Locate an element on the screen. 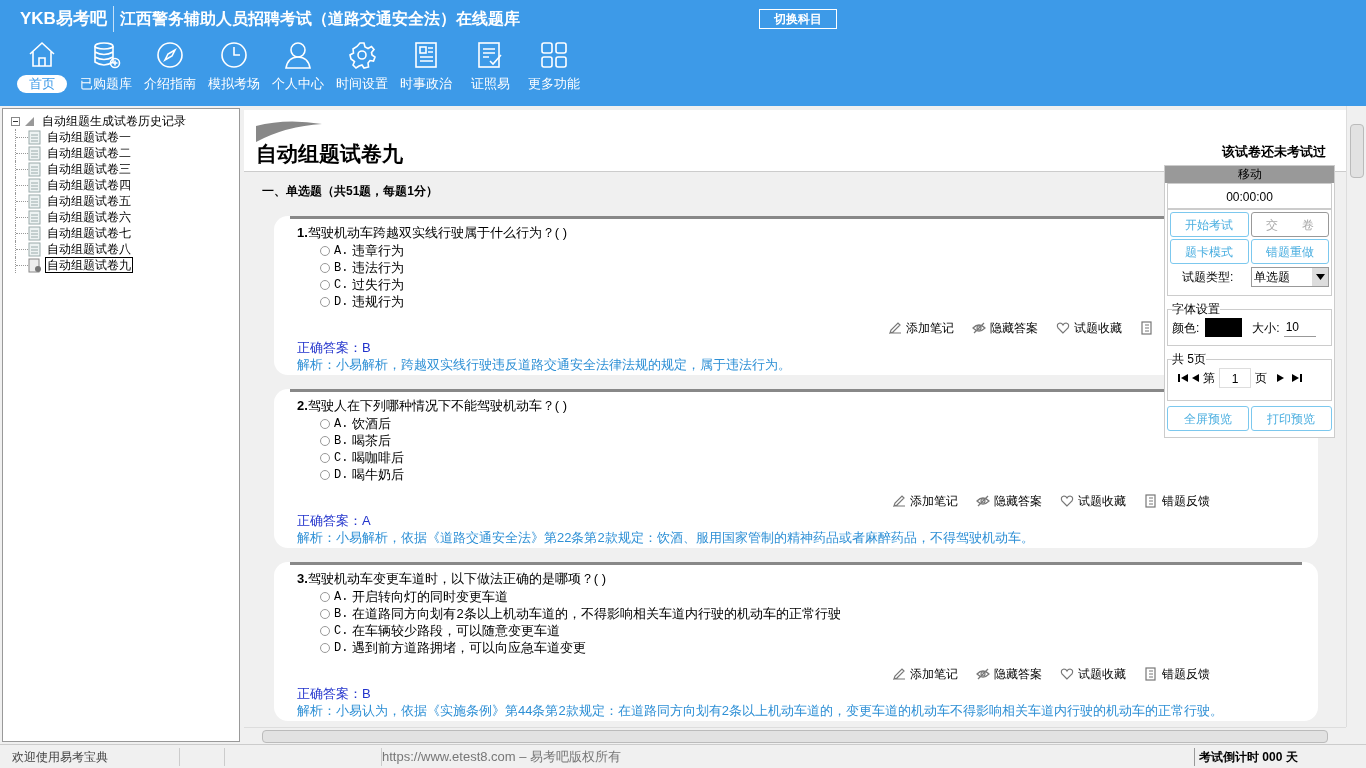  answer-option: C. 在车辆较少路段，可以随意变更车道 is located at coordinates (440, 630).